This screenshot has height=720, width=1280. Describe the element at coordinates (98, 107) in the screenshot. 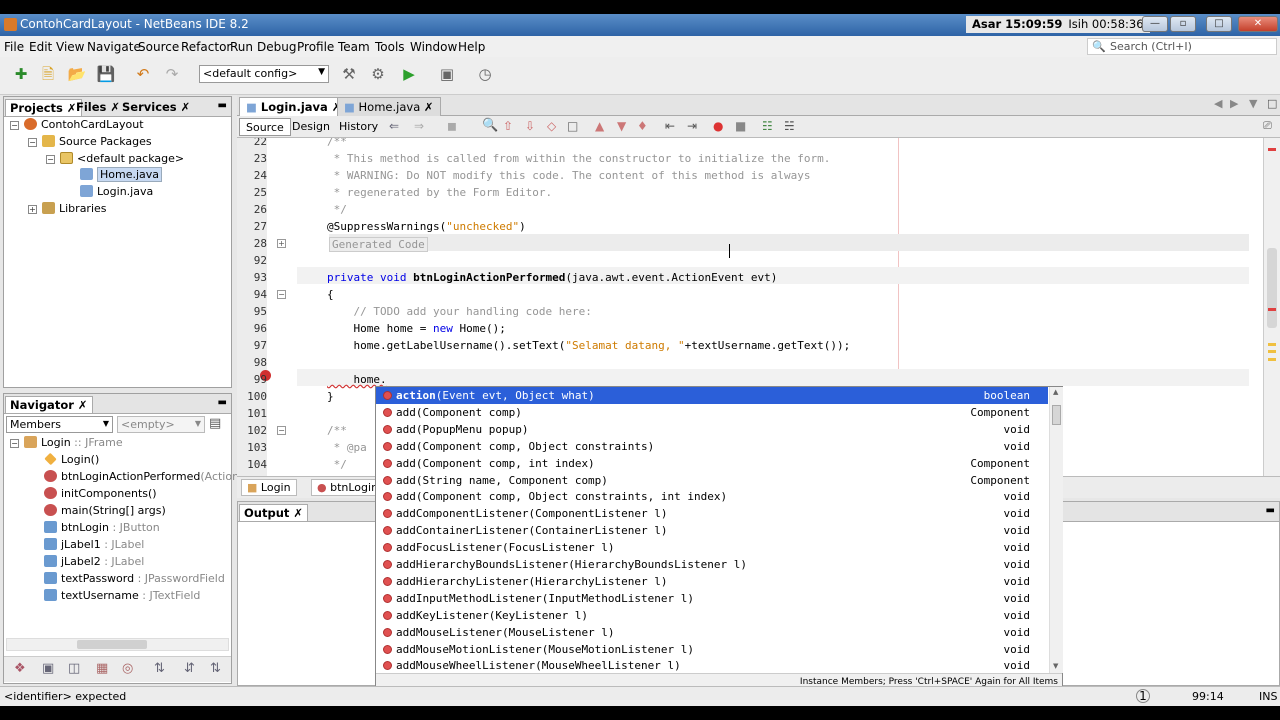

I see `tab-files: Files ✗` at that location.